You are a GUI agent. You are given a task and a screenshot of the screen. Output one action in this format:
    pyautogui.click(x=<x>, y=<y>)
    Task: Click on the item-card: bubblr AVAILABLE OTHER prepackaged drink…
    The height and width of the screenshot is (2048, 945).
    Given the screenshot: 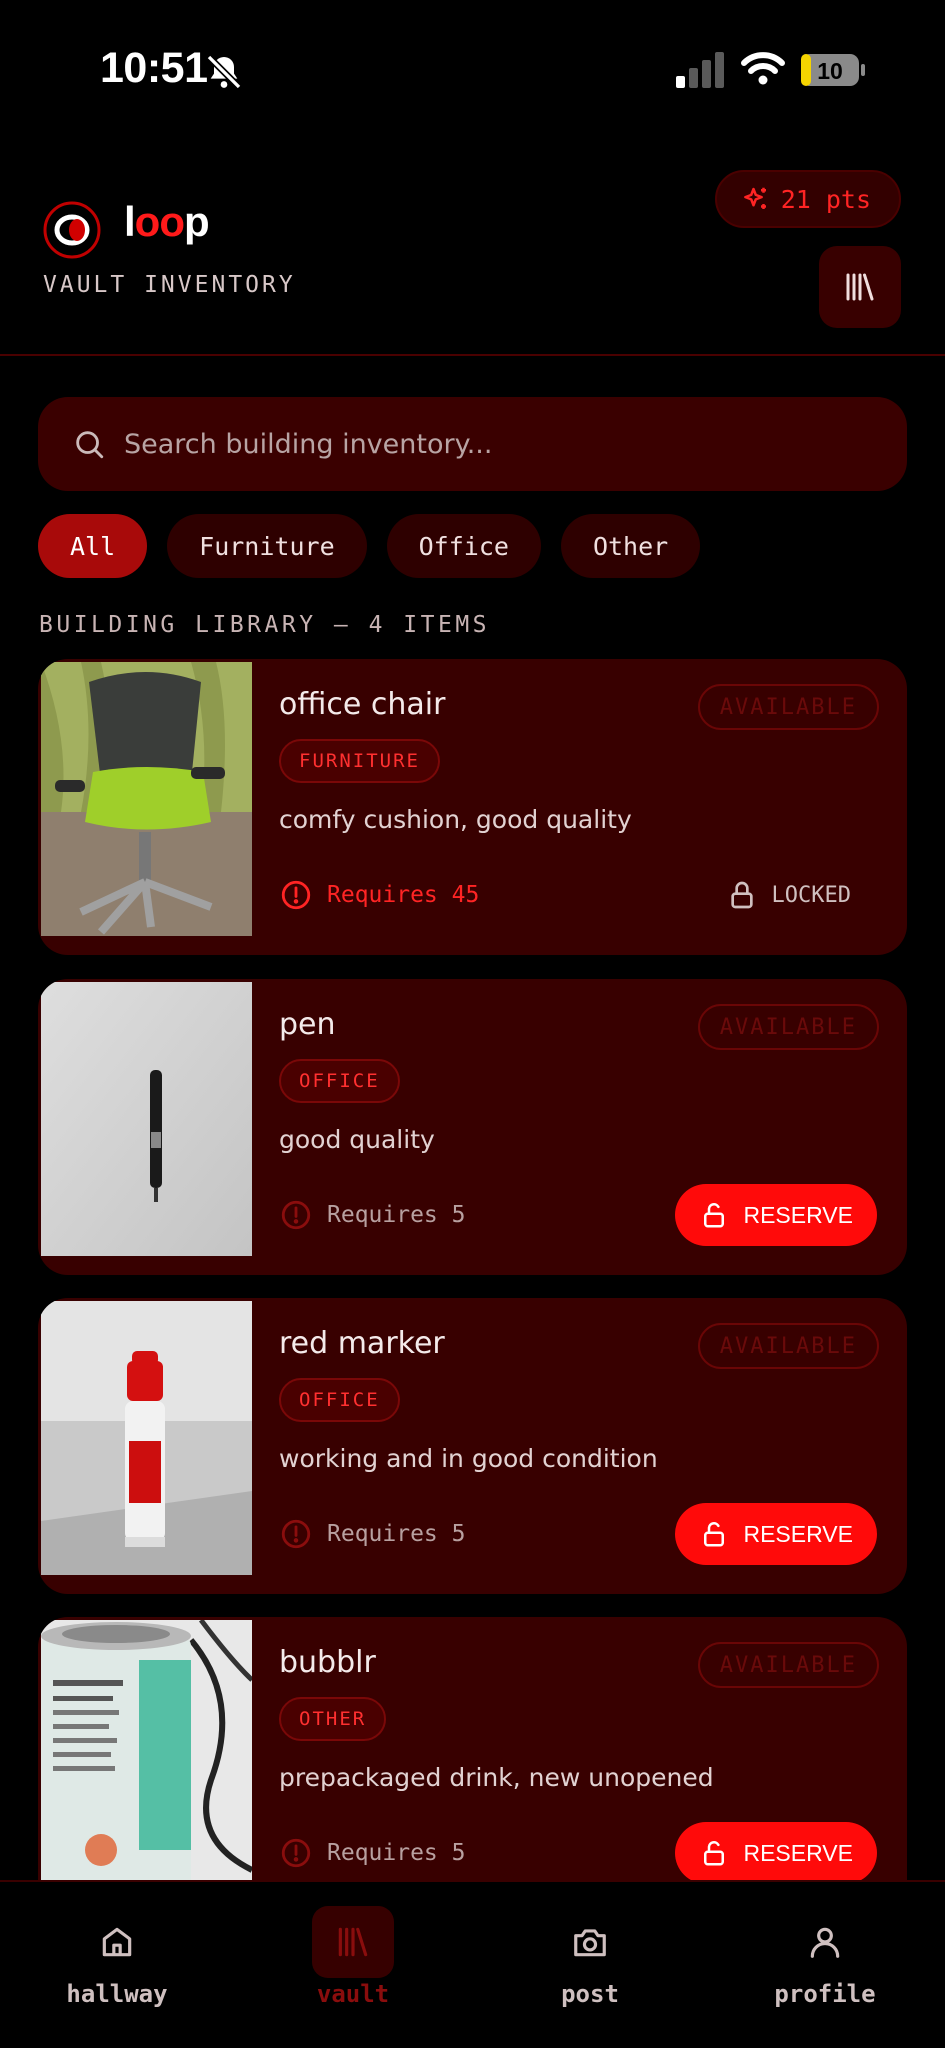 What is the action you would take?
    pyautogui.click(x=472, y=1765)
    